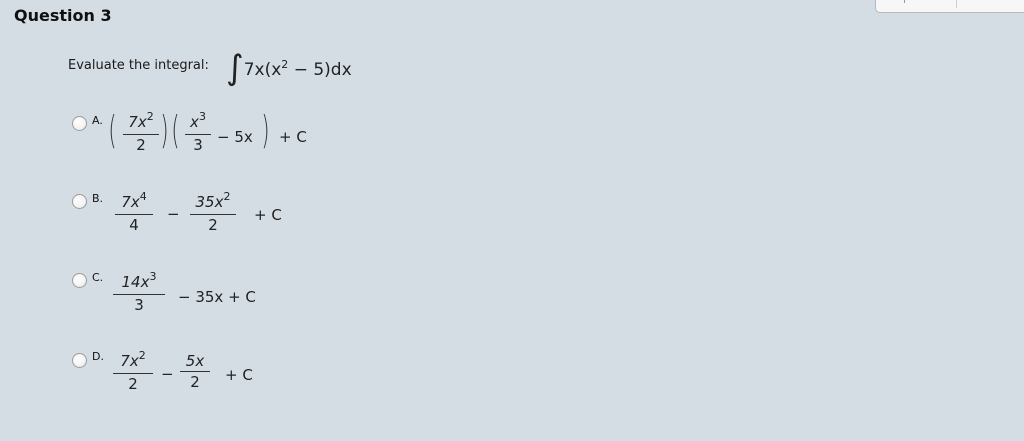 Image resolution: width=1024 pixels, height=441 pixels. I want to click on option-d-fraction-1: 7x2 2, so click(133, 371).